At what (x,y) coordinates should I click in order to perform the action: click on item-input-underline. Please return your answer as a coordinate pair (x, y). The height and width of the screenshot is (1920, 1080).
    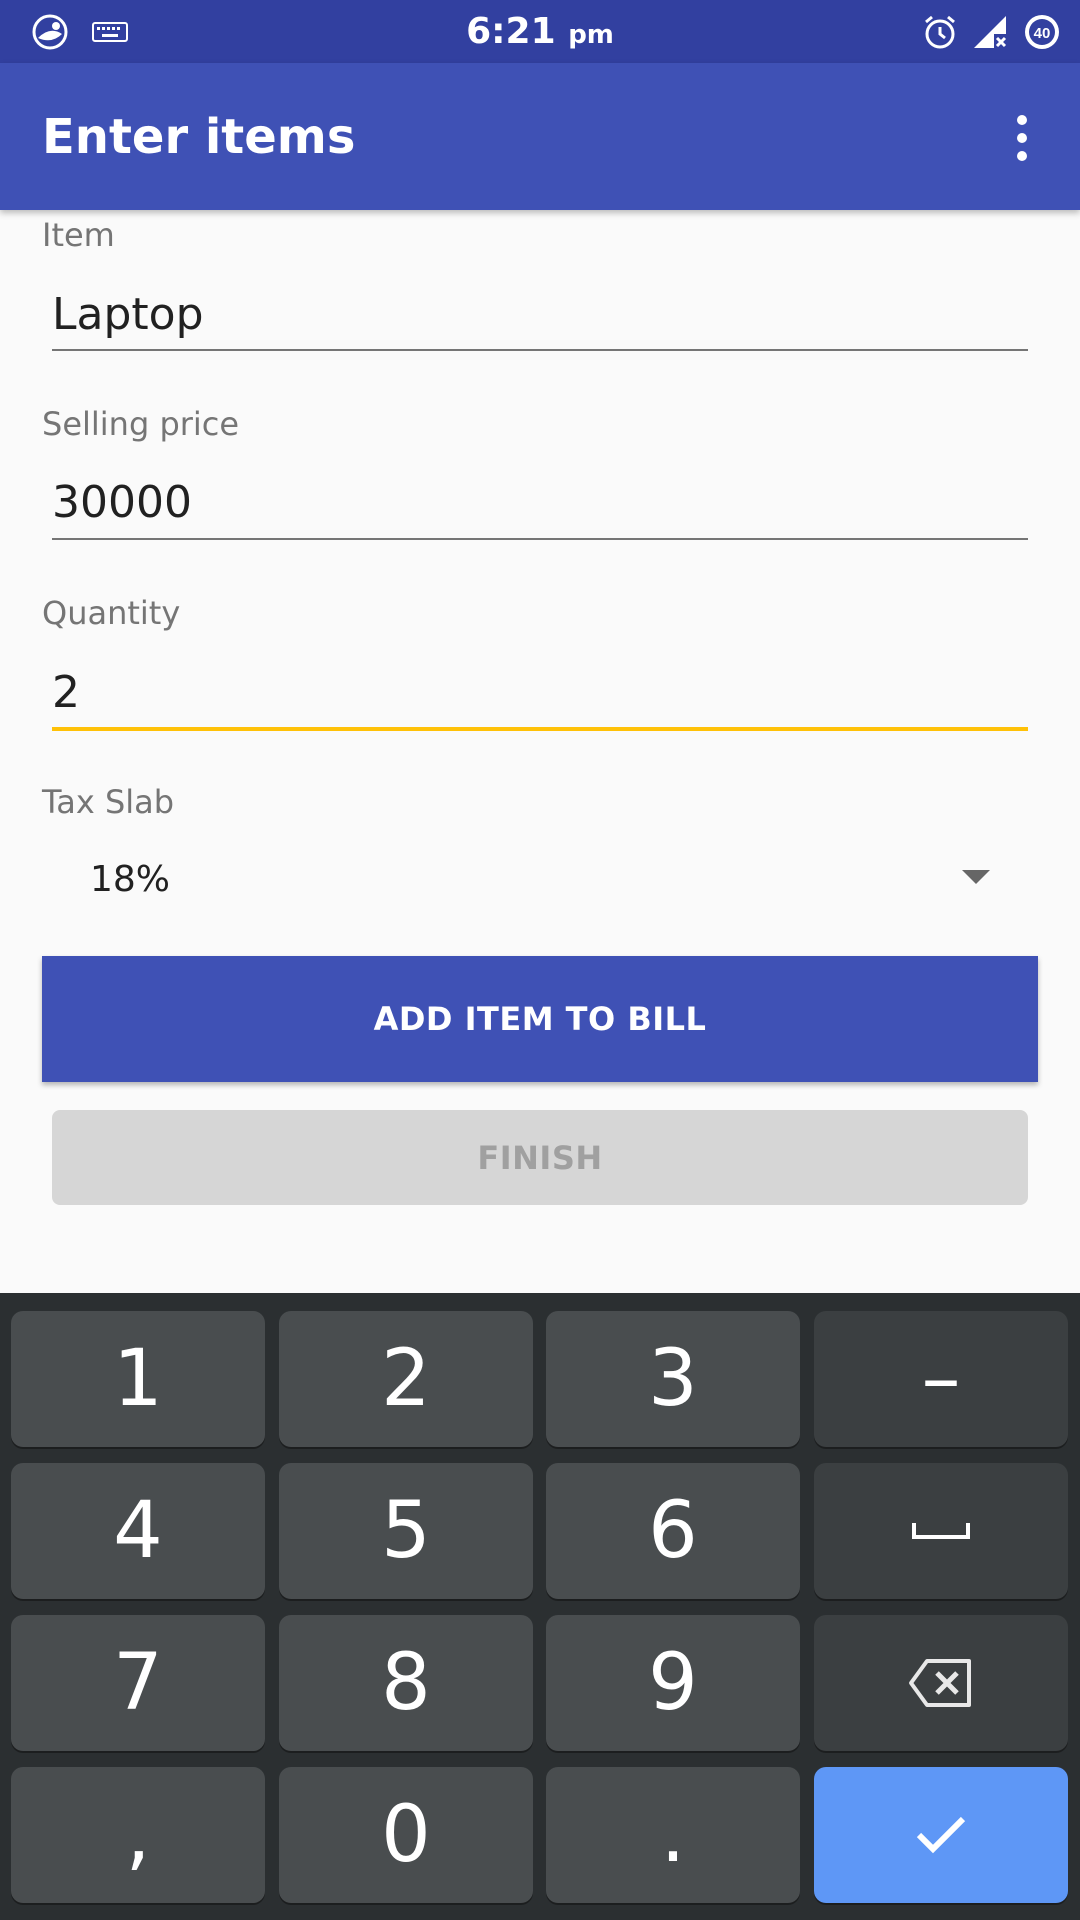
    Looking at the image, I should click on (540, 350).